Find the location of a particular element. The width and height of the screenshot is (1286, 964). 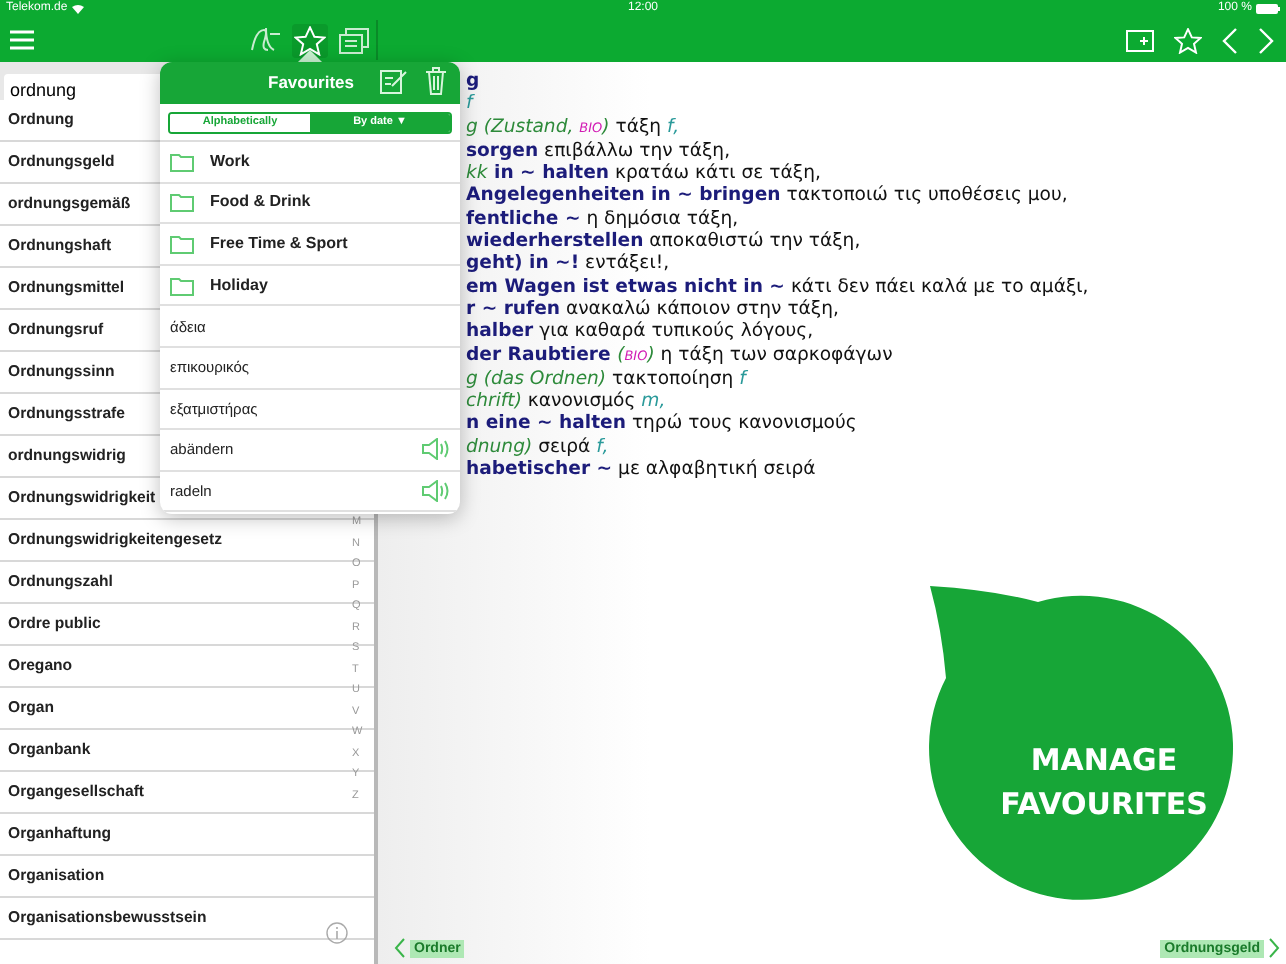

back-icon is located at coordinates (400, 948).